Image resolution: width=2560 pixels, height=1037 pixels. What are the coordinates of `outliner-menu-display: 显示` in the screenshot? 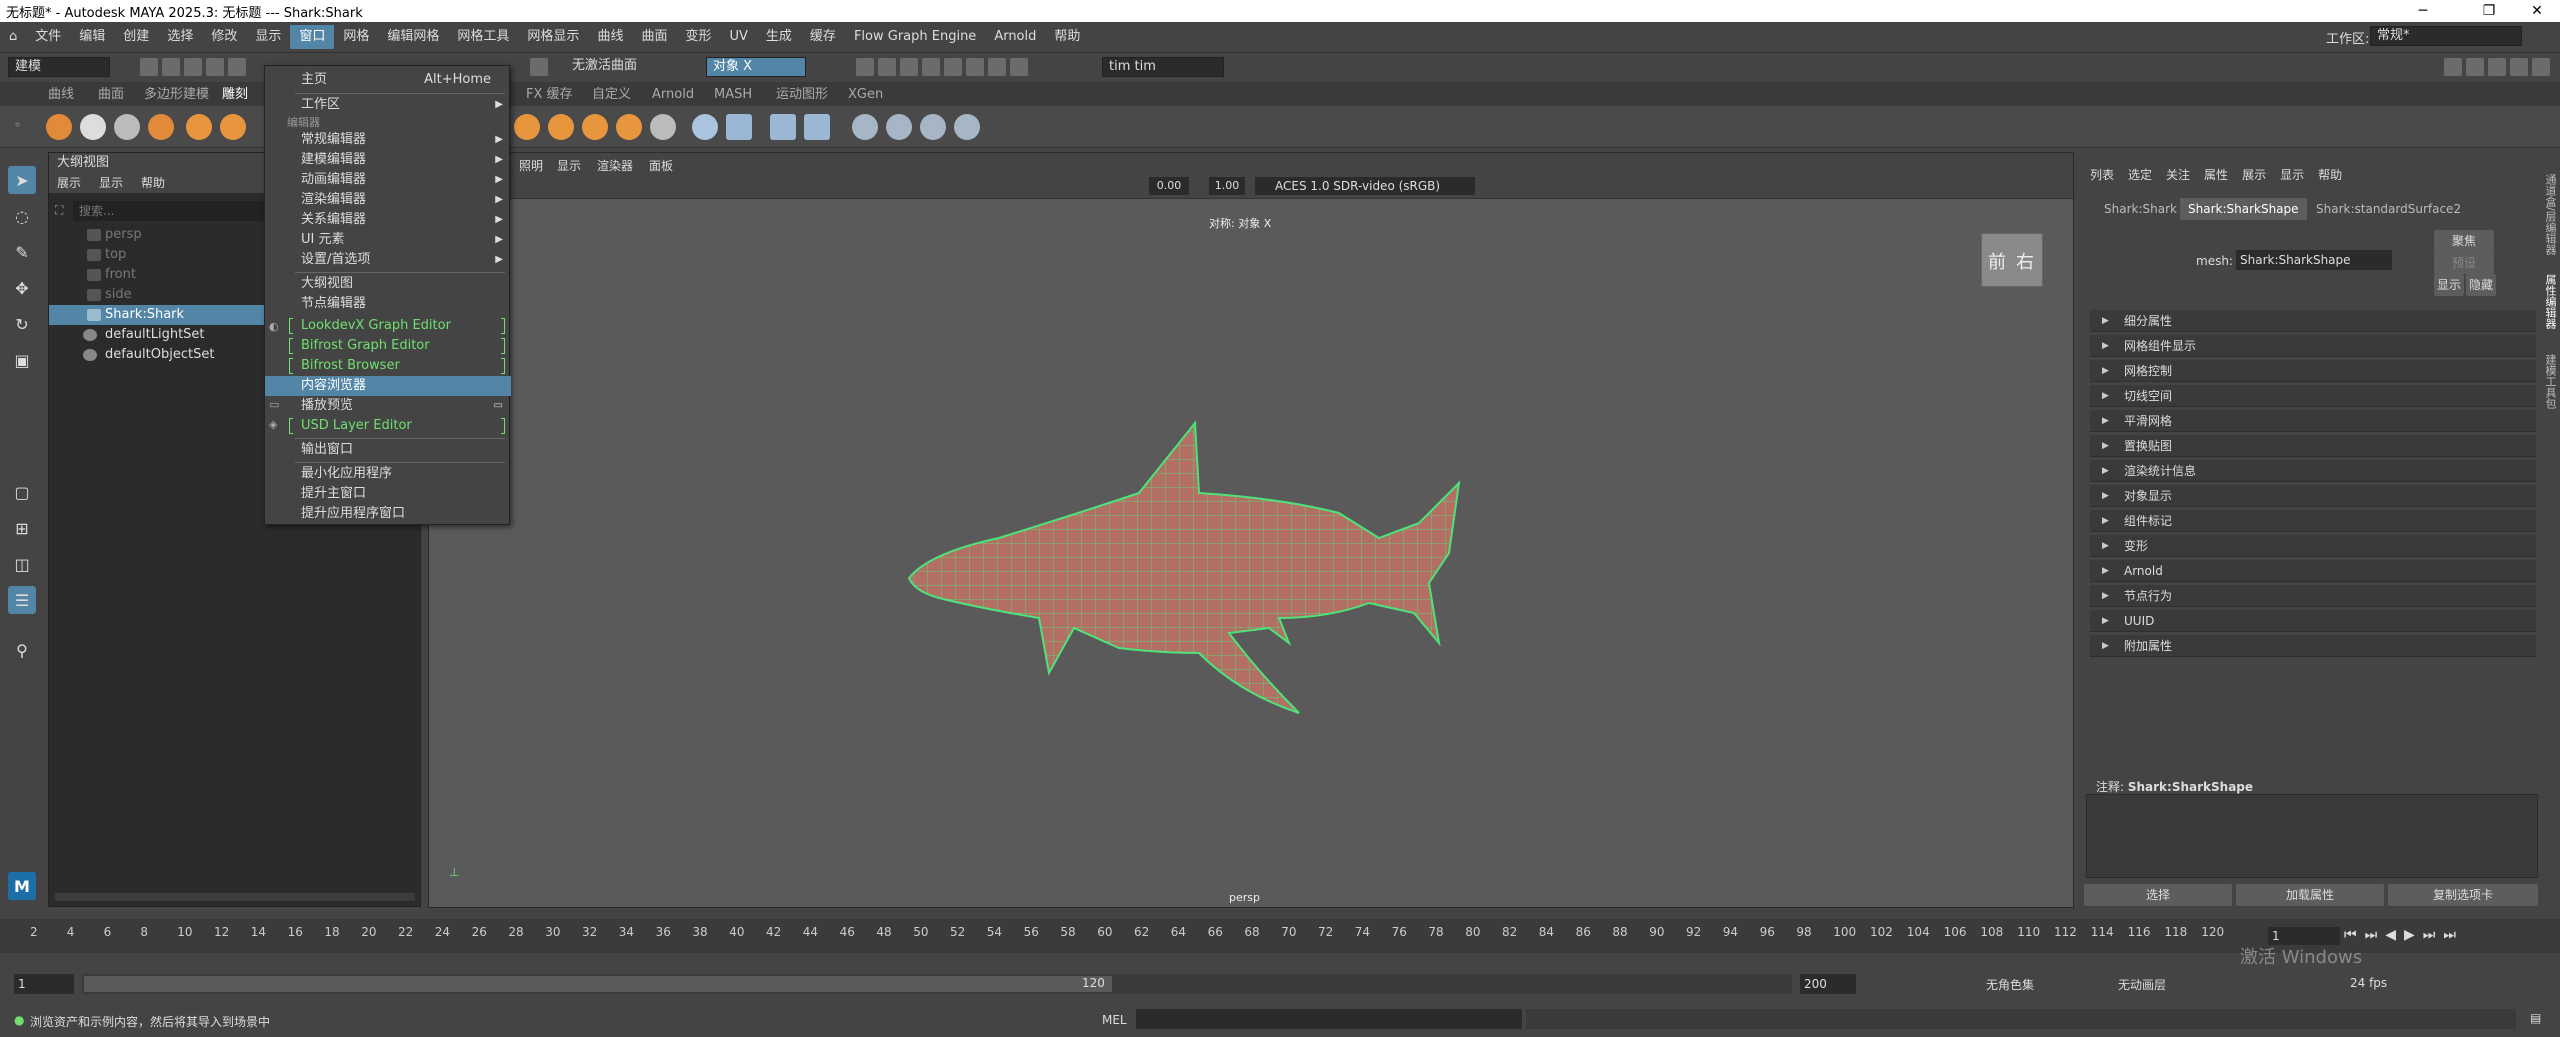 It's located at (111, 183).